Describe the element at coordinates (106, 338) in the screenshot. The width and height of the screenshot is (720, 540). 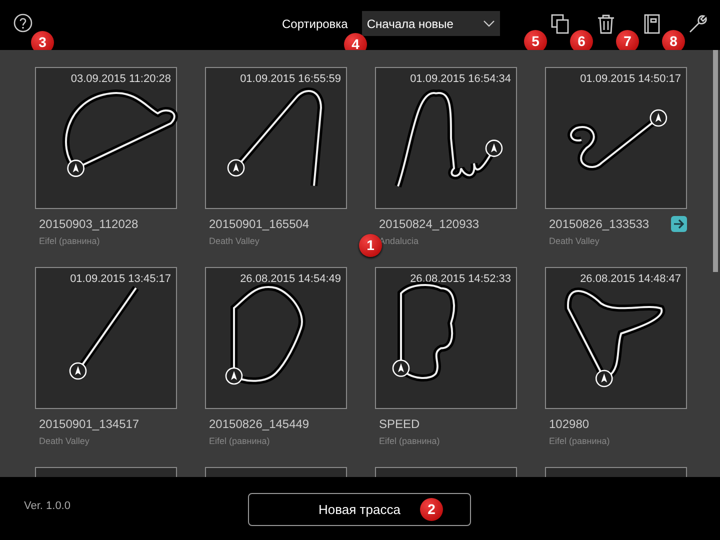
I see `track-thumbnail: 01.09.2015 13:45:17` at that location.